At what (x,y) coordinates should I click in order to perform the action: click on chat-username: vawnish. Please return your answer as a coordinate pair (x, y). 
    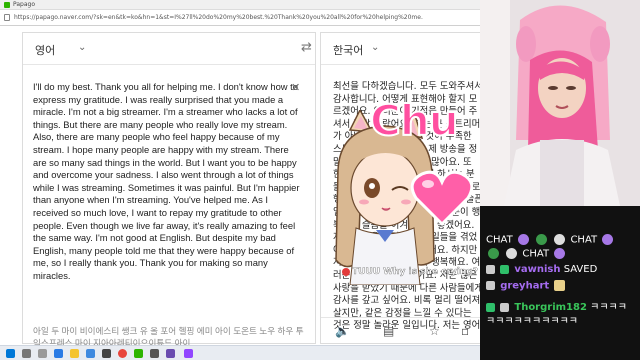
    Looking at the image, I should click on (537, 269).